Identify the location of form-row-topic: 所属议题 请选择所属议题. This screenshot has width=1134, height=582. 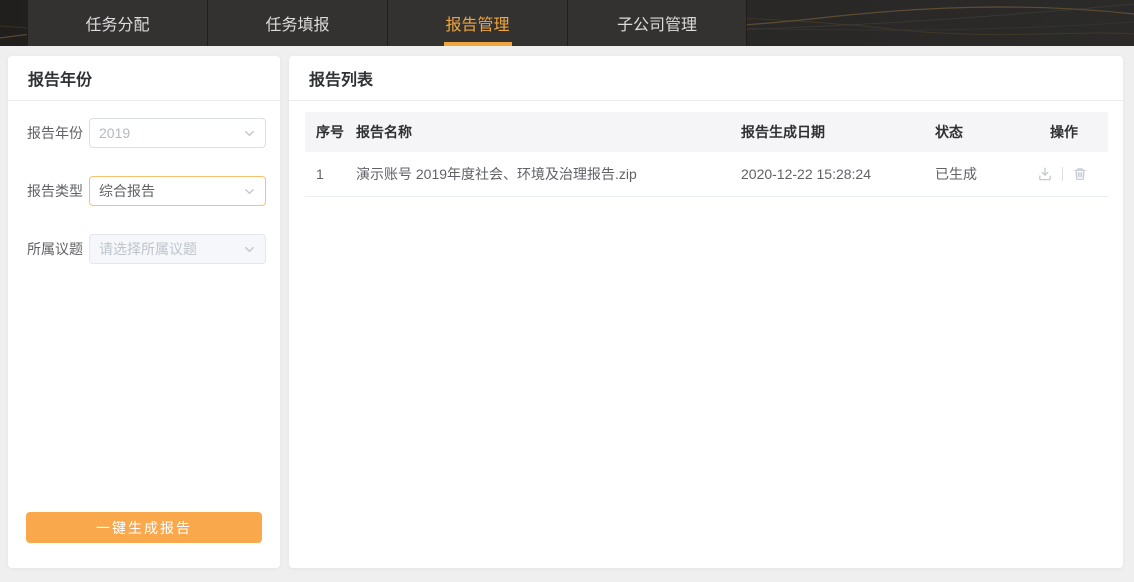
(146, 249).